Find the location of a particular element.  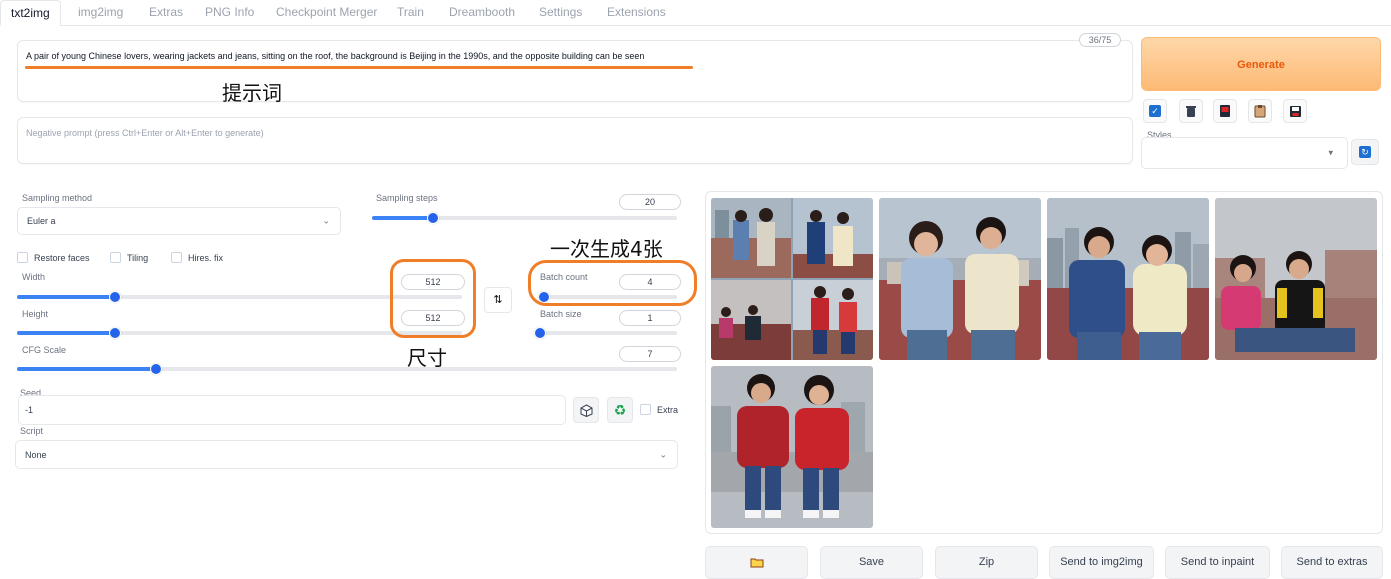

batch-size-number: 1 is located at coordinates (650, 318).